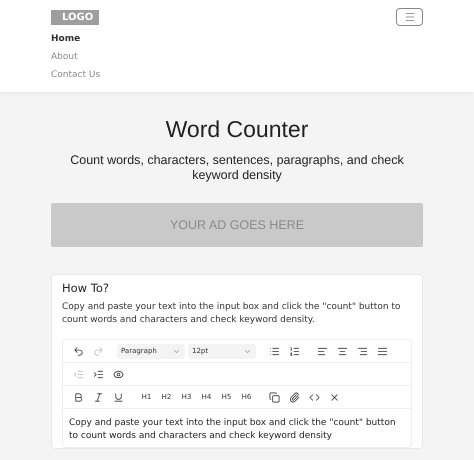 The width and height of the screenshot is (474, 460). Describe the element at coordinates (78, 397) in the screenshot. I see `bold-icon` at that location.